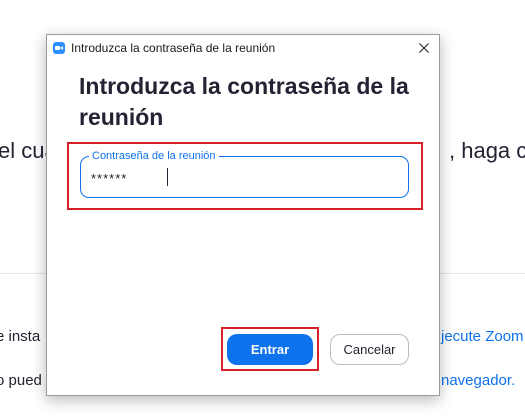 This screenshot has width=525, height=418. Describe the element at coordinates (21, 380) in the screenshot. I see `background-text-fragment: o pued` at that location.